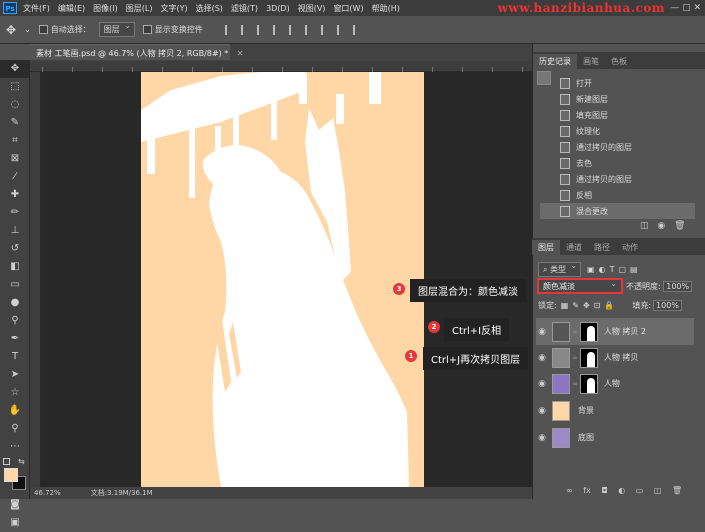  What do you see at coordinates (615, 410) in the screenshot?
I see `layer-row: ◉ 背景` at bounding box center [615, 410].